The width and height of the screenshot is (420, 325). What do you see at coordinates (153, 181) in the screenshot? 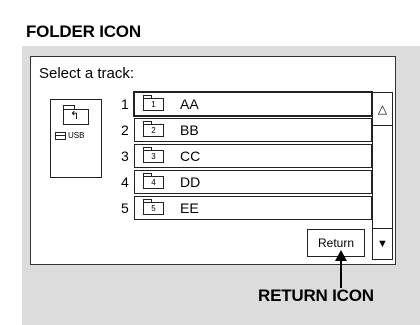
I see `folder-icon: 4` at bounding box center [153, 181].